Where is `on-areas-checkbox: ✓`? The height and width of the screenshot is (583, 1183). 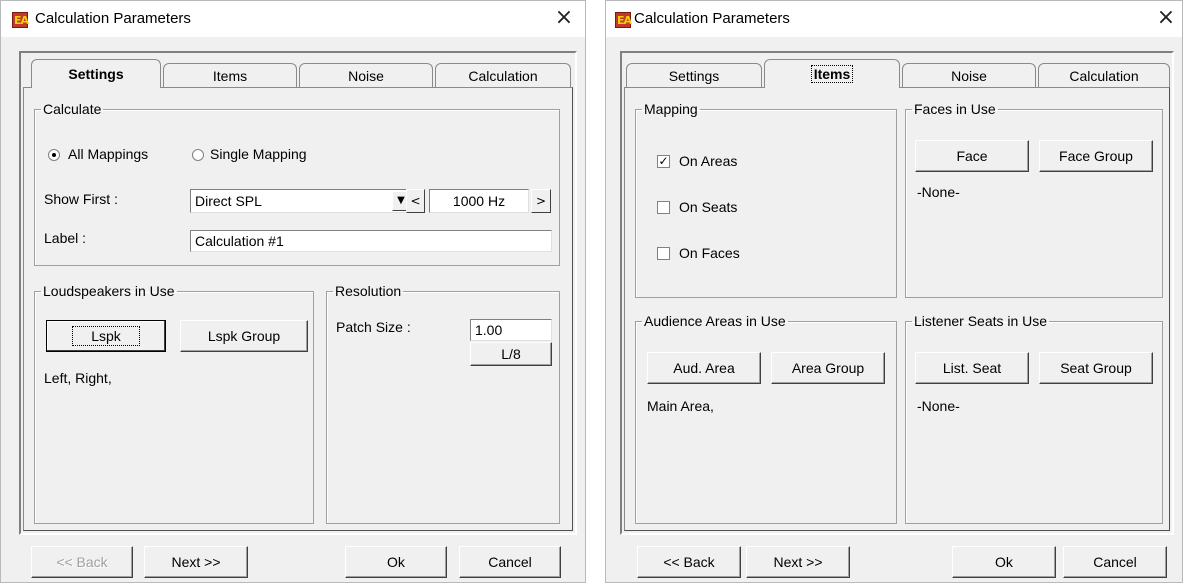 on-areas-checkbox: ✓ is located at coordinates (663, 161).